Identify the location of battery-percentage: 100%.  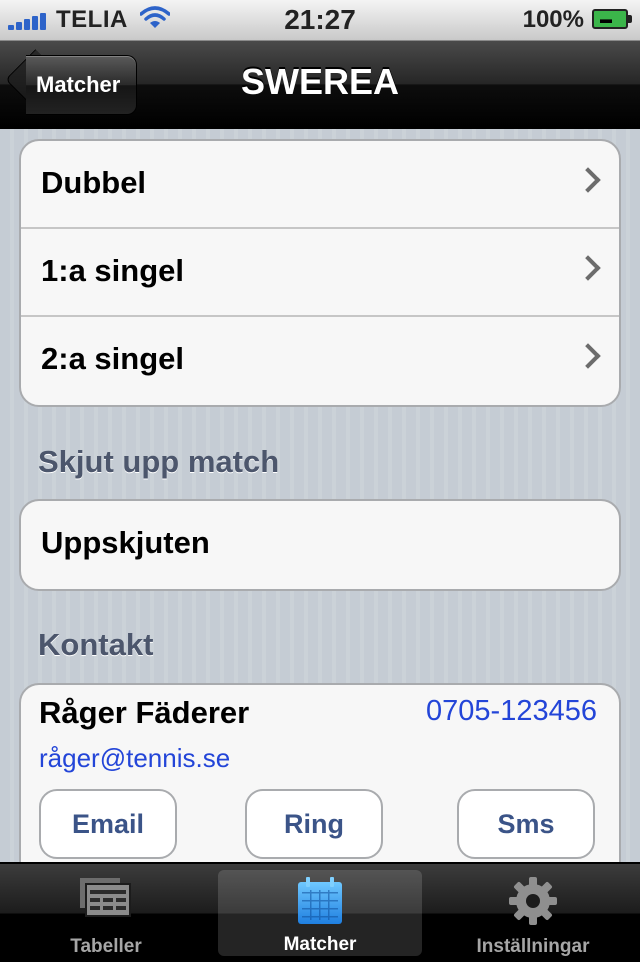
(553, 19).